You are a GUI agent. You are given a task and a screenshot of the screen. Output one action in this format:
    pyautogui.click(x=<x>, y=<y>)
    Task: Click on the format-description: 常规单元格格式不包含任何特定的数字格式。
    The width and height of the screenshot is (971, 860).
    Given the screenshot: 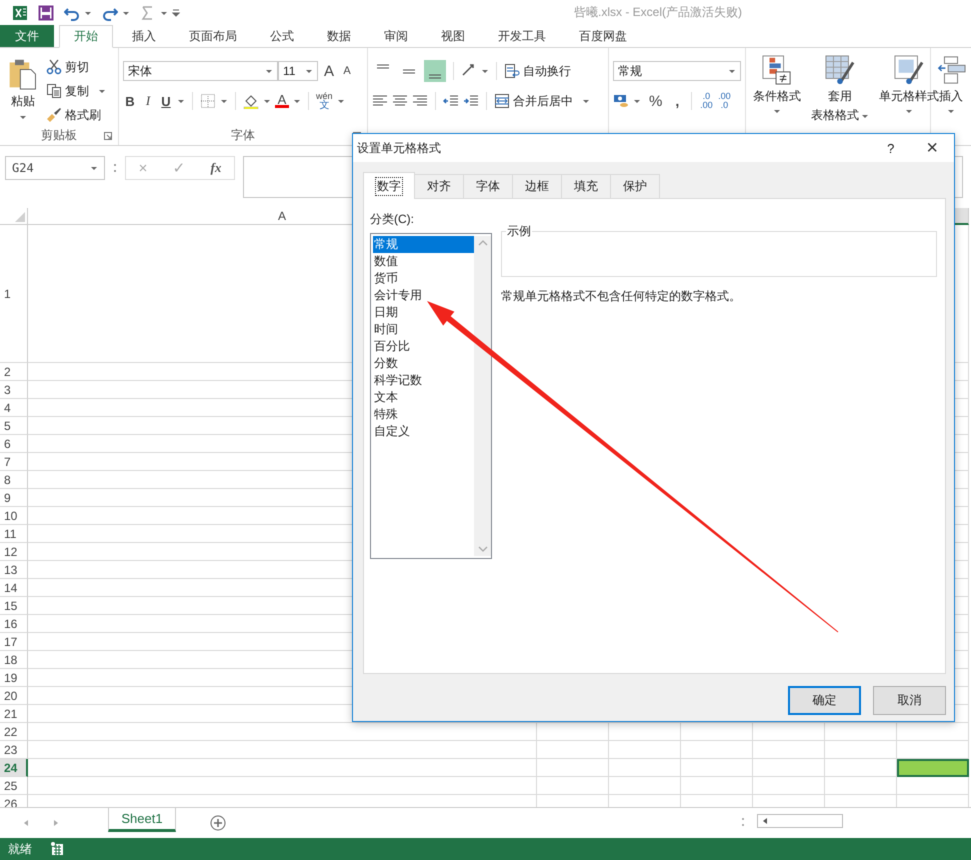 What is the action you would take?
    pyautogui.click(x=621, y=296)
    